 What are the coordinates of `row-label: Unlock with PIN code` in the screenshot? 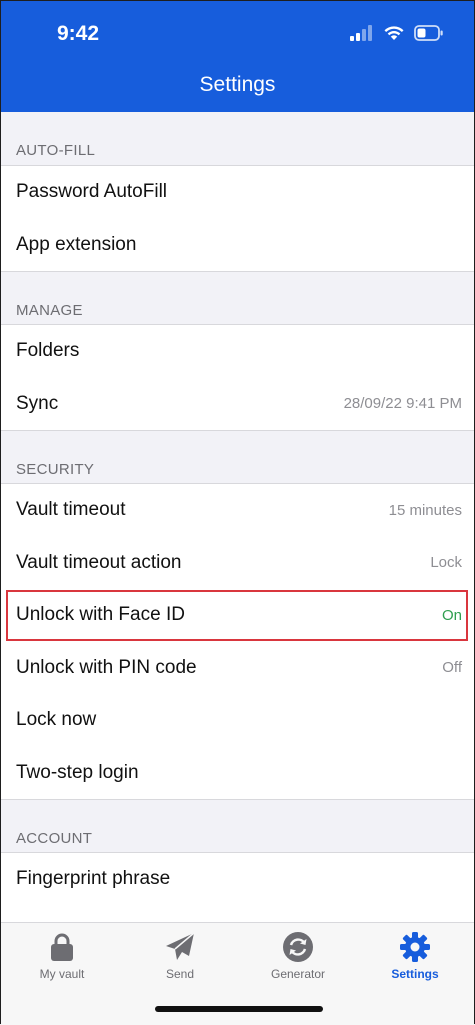 It's located at (106, 667).